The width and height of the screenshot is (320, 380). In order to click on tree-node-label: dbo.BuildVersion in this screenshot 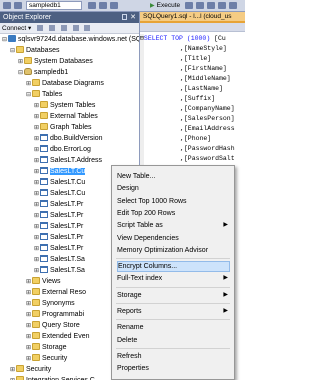, I will do `click(76, 138)`.